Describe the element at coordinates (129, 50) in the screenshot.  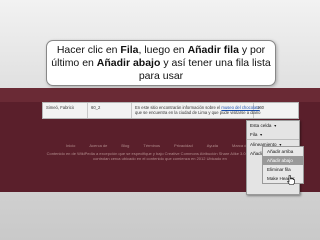
I see `callout-emphasis-fila: Fila` at that location.